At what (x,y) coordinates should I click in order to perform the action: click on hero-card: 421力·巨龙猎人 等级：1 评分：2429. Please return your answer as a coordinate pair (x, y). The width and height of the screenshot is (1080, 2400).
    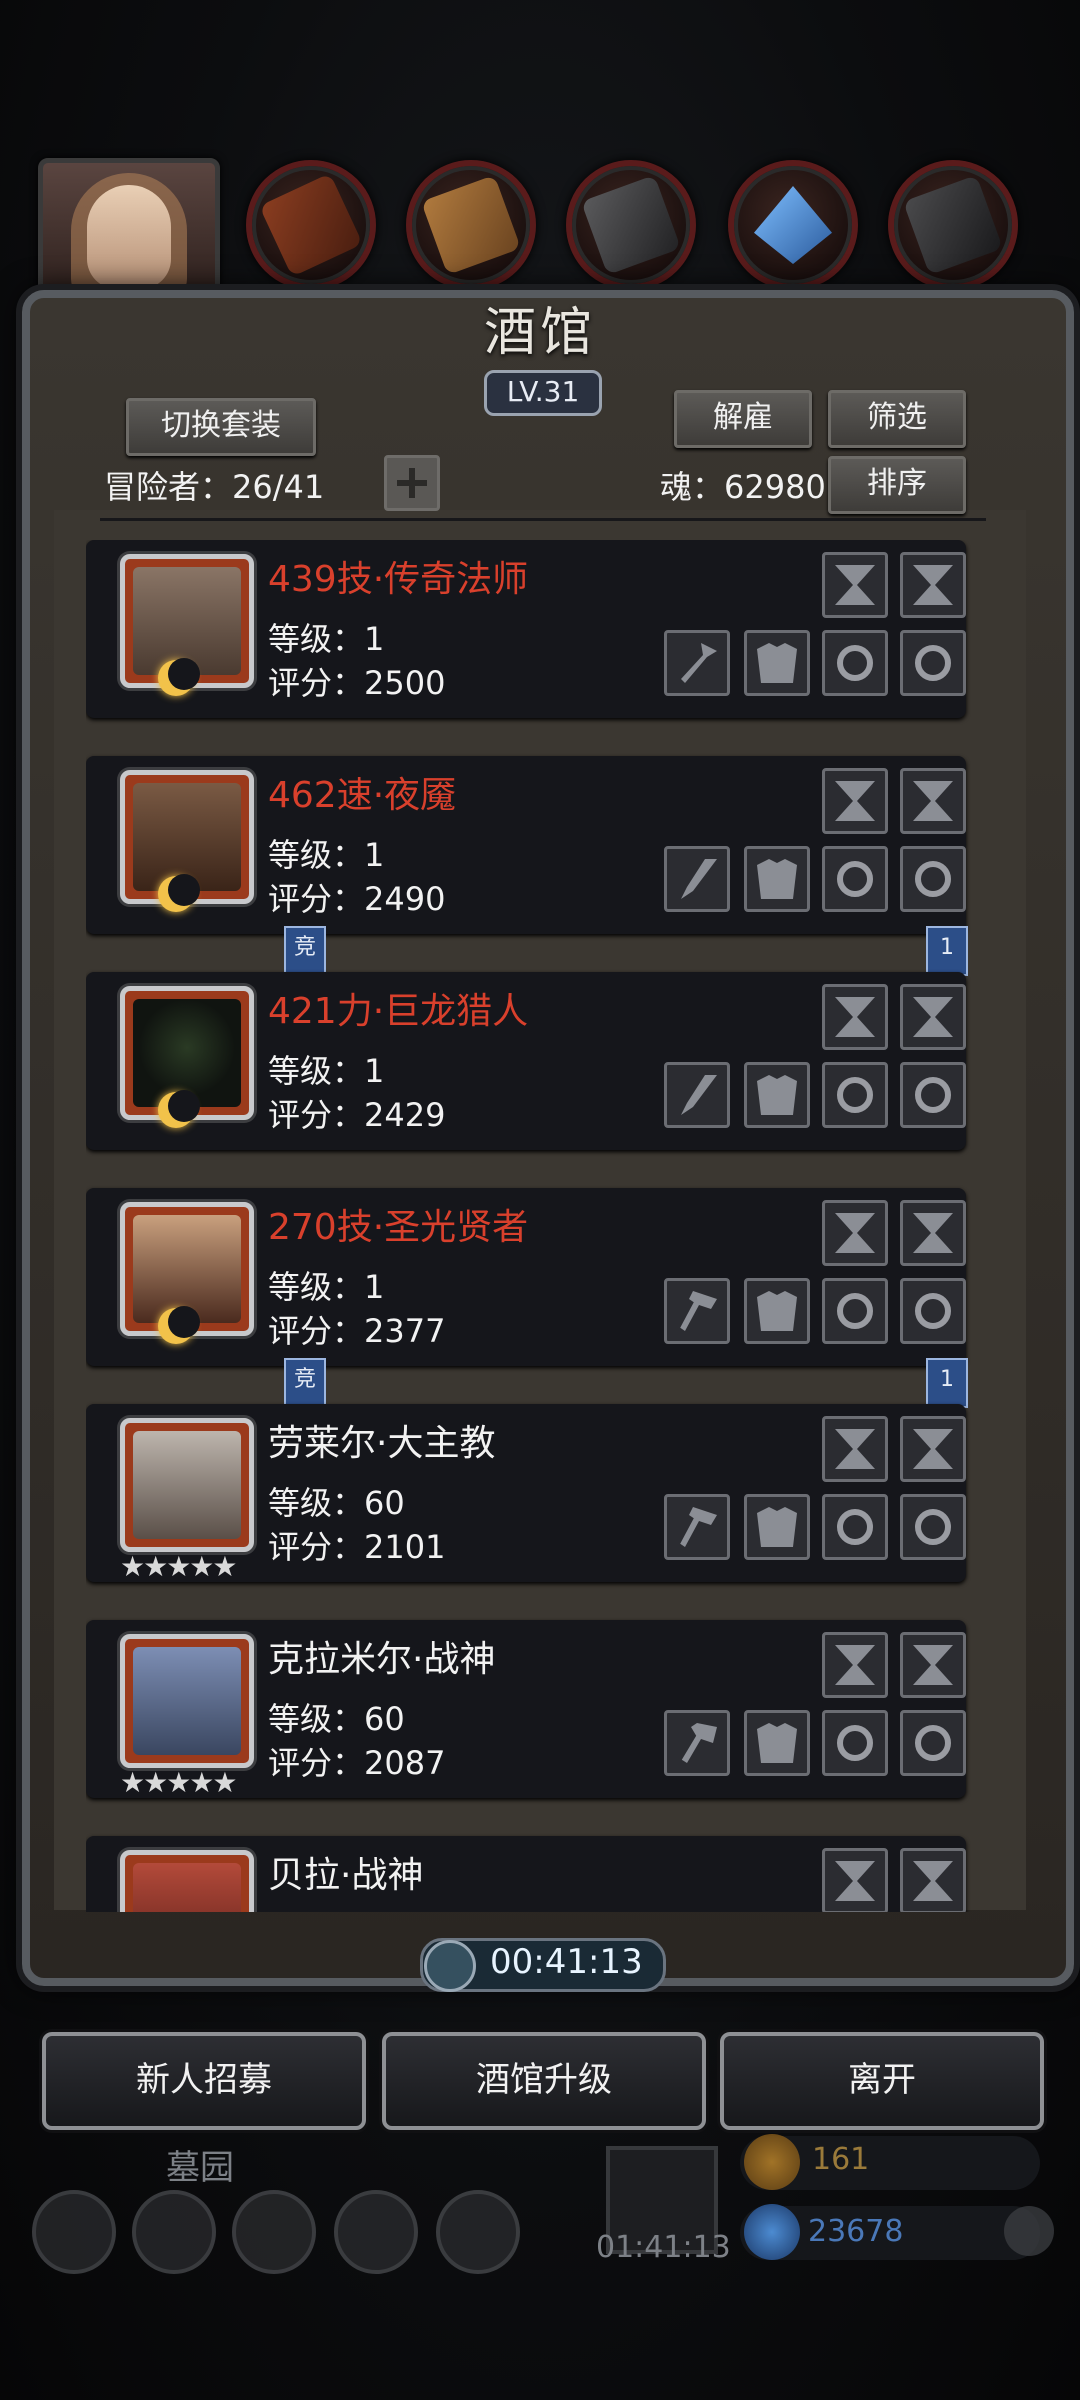
    Looking at the image, I should click on (526, 1061).